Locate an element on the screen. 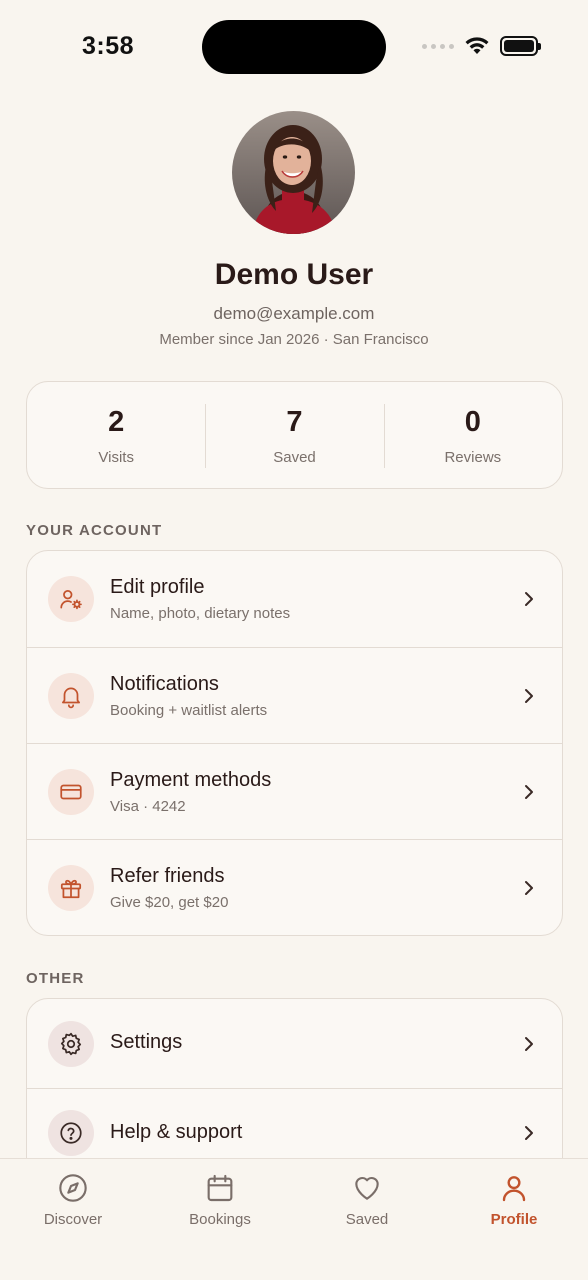 Image resolution: width=588 pixels, height=1280 pixels. wifi-icon is located at coordinates (477, 45).